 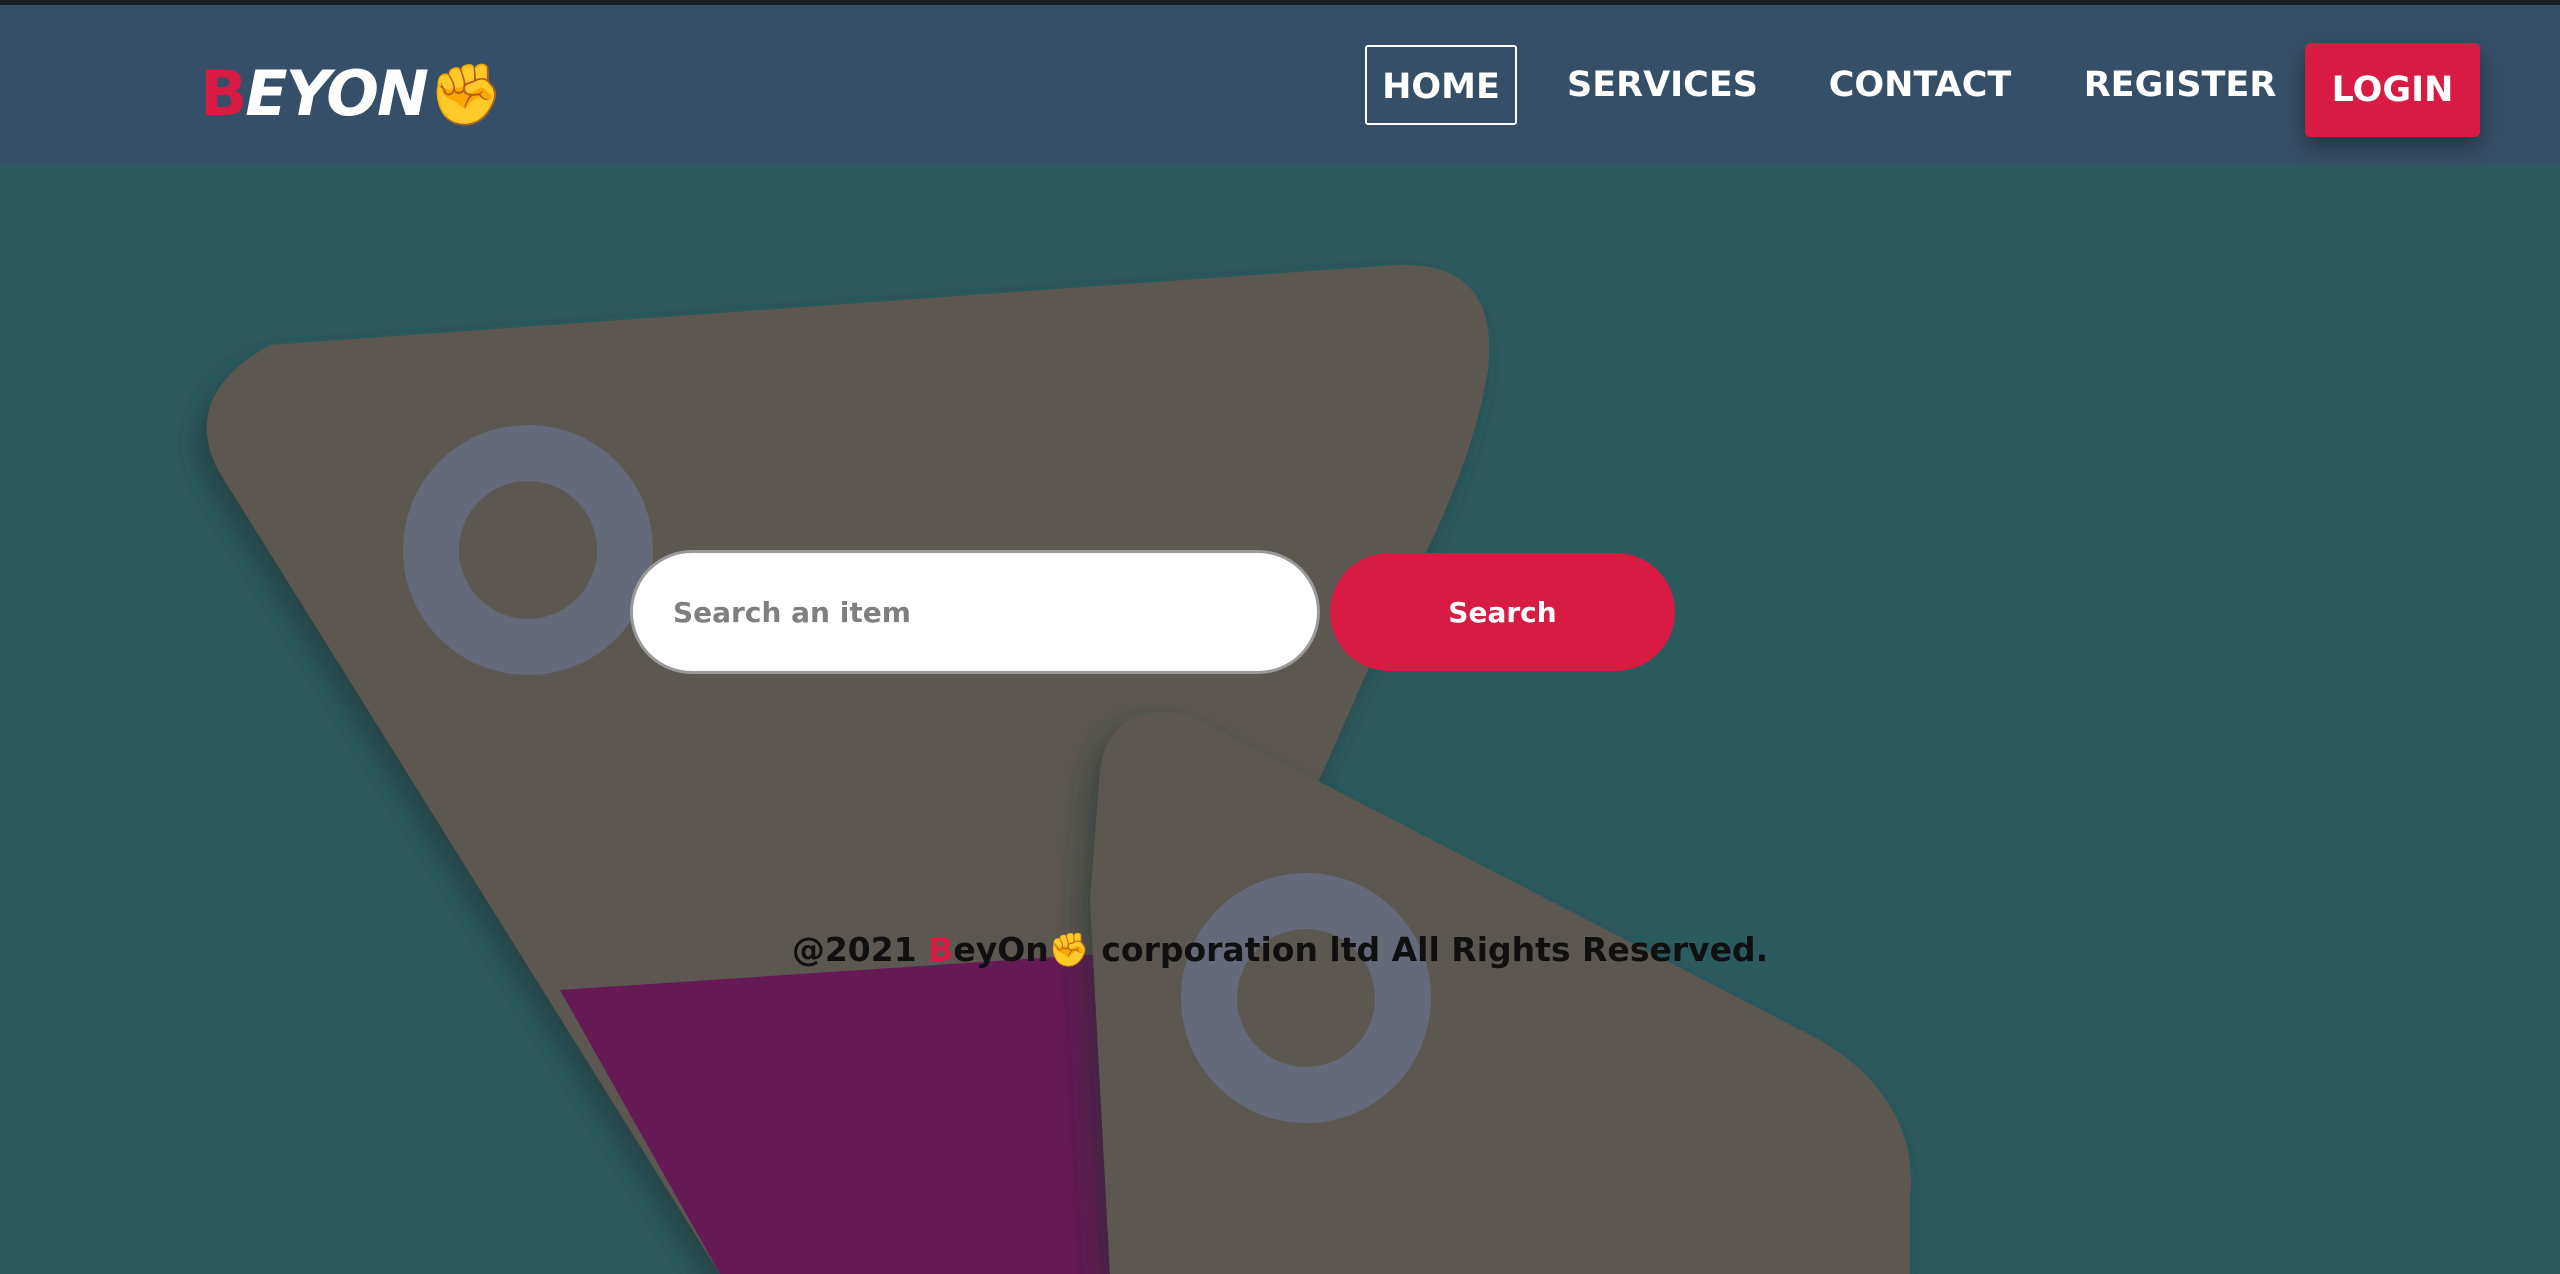 What do you see at coordinates (975, 612) in the screenshot?
I see `search-input` at bounding box center [975, 612].